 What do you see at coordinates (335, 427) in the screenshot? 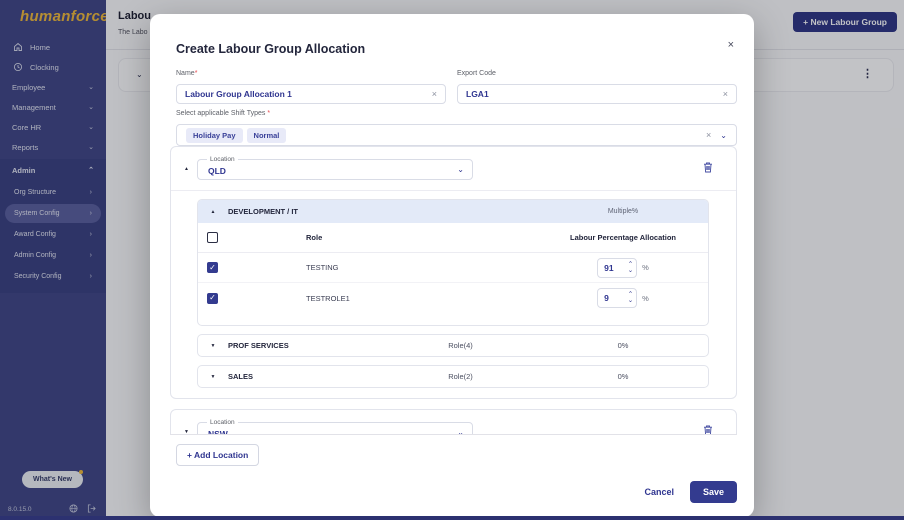
I see `location-select: Location NSW ⌄` at bounding box center [335, 427].